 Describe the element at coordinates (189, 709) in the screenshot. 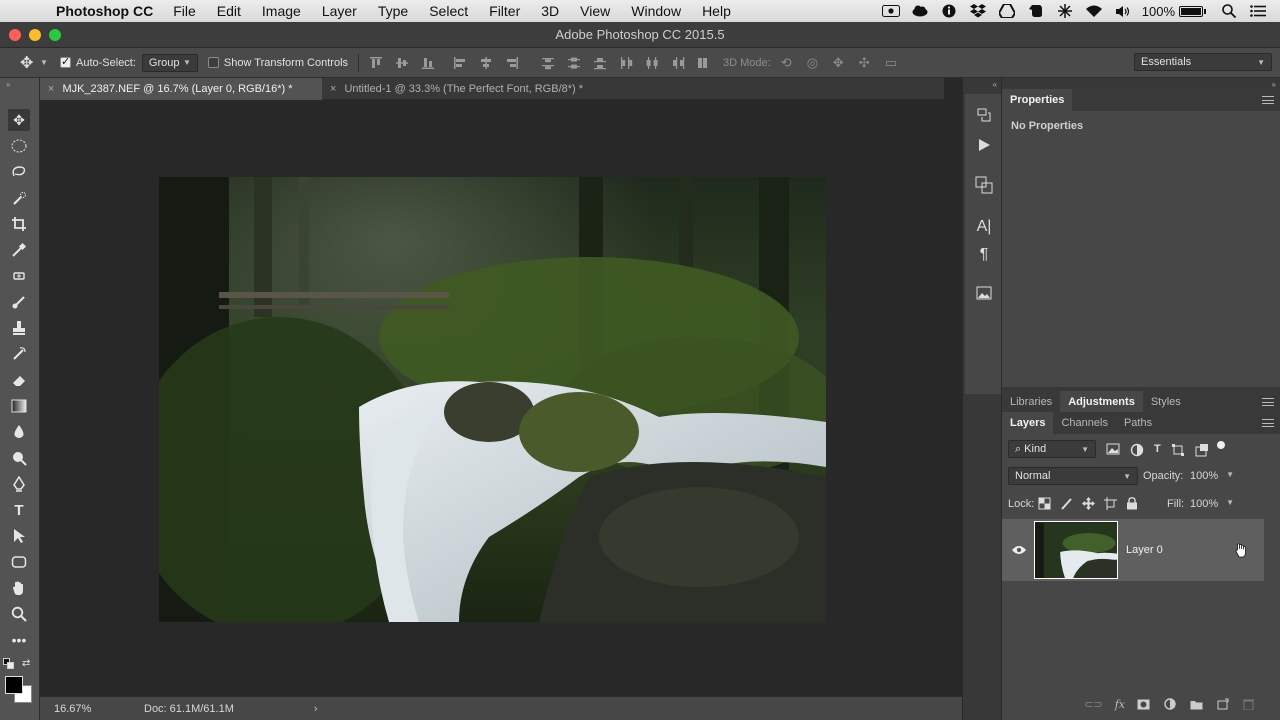

I see `document-size: Doc: 61.1M/61.1M` at that location.